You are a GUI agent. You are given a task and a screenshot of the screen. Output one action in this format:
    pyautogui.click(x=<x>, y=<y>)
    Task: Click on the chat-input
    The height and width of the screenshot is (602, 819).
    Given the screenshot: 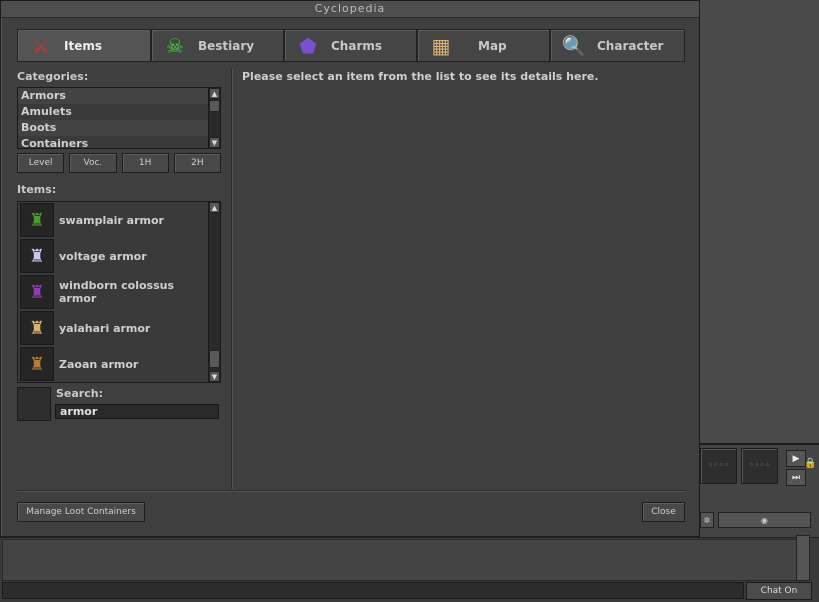 What is the action you would take?
    pyautogui.click(x=373, y=590)
    